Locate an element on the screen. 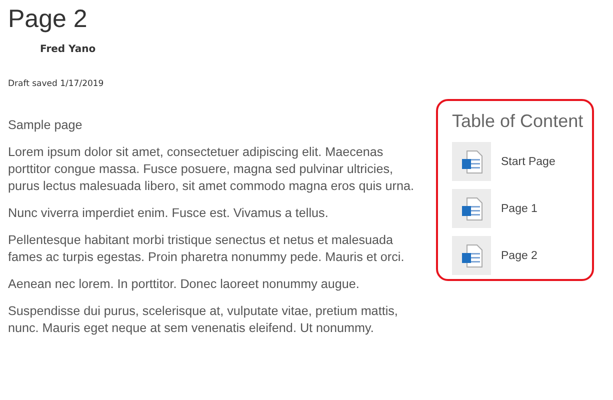 The height and width of the screenshot is (400, 613). author-name: Fred Yano is located at coordinates (68, 49).